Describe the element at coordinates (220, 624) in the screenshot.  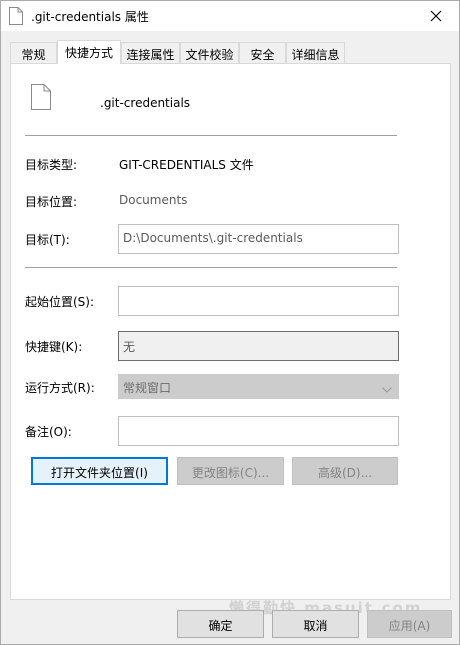
I see `ok-button: 确定` at that location.